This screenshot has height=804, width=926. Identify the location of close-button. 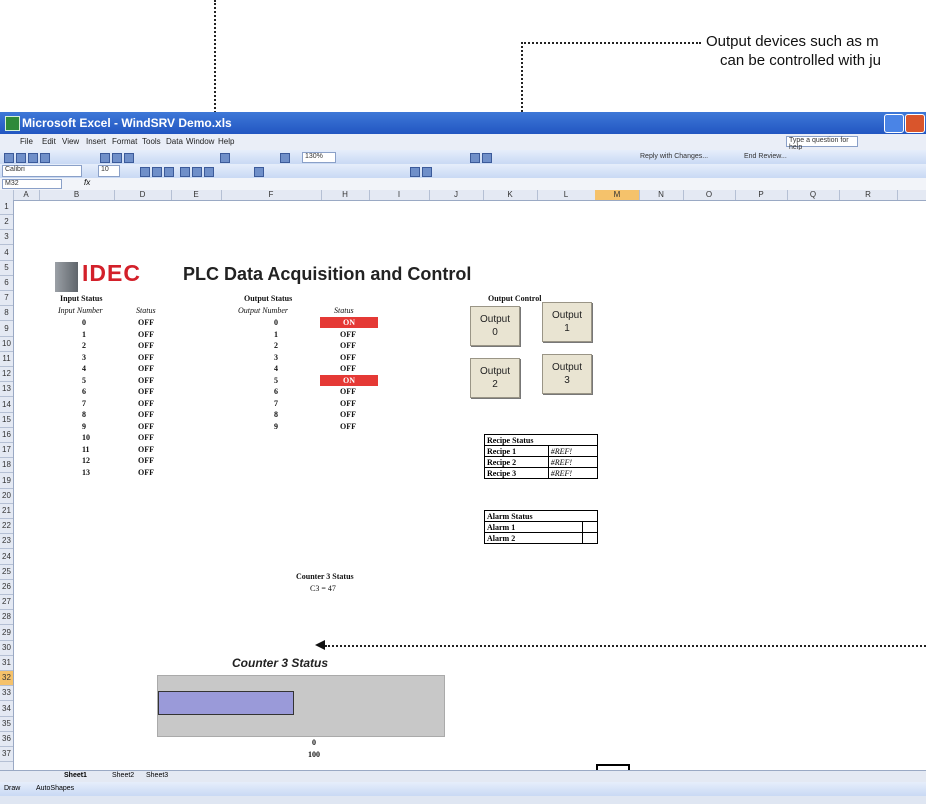
(915, 123).